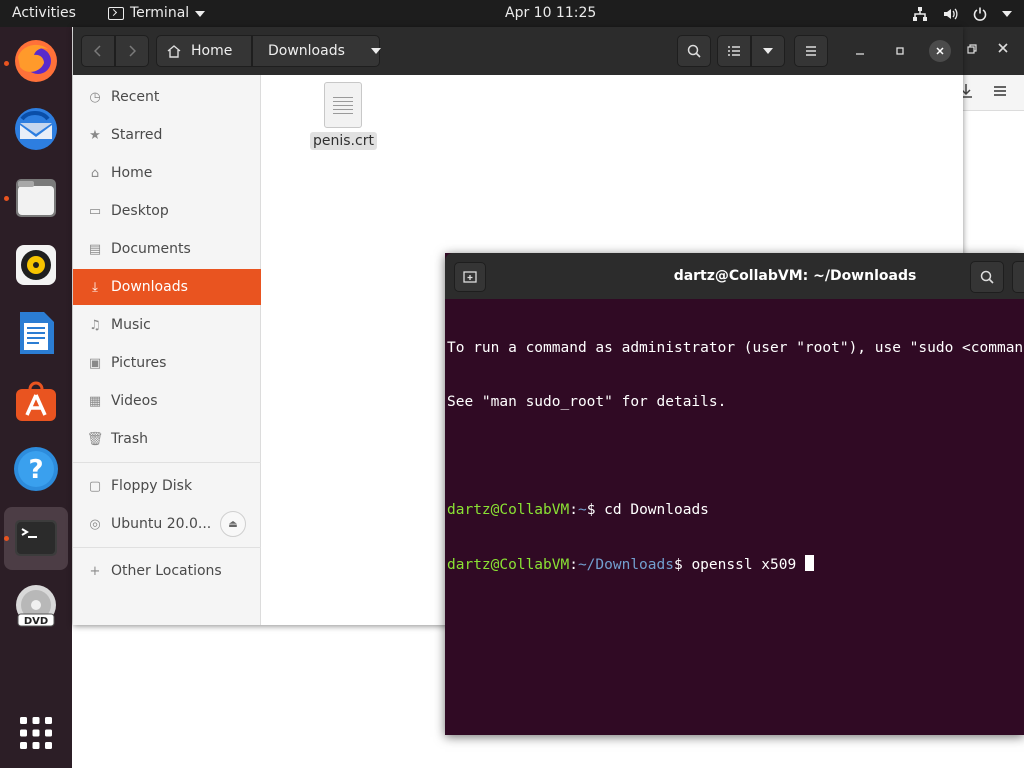 Image resolution: width=1024 pixels, height=768 pixels. I want to click on search-button, so click(694, 51).